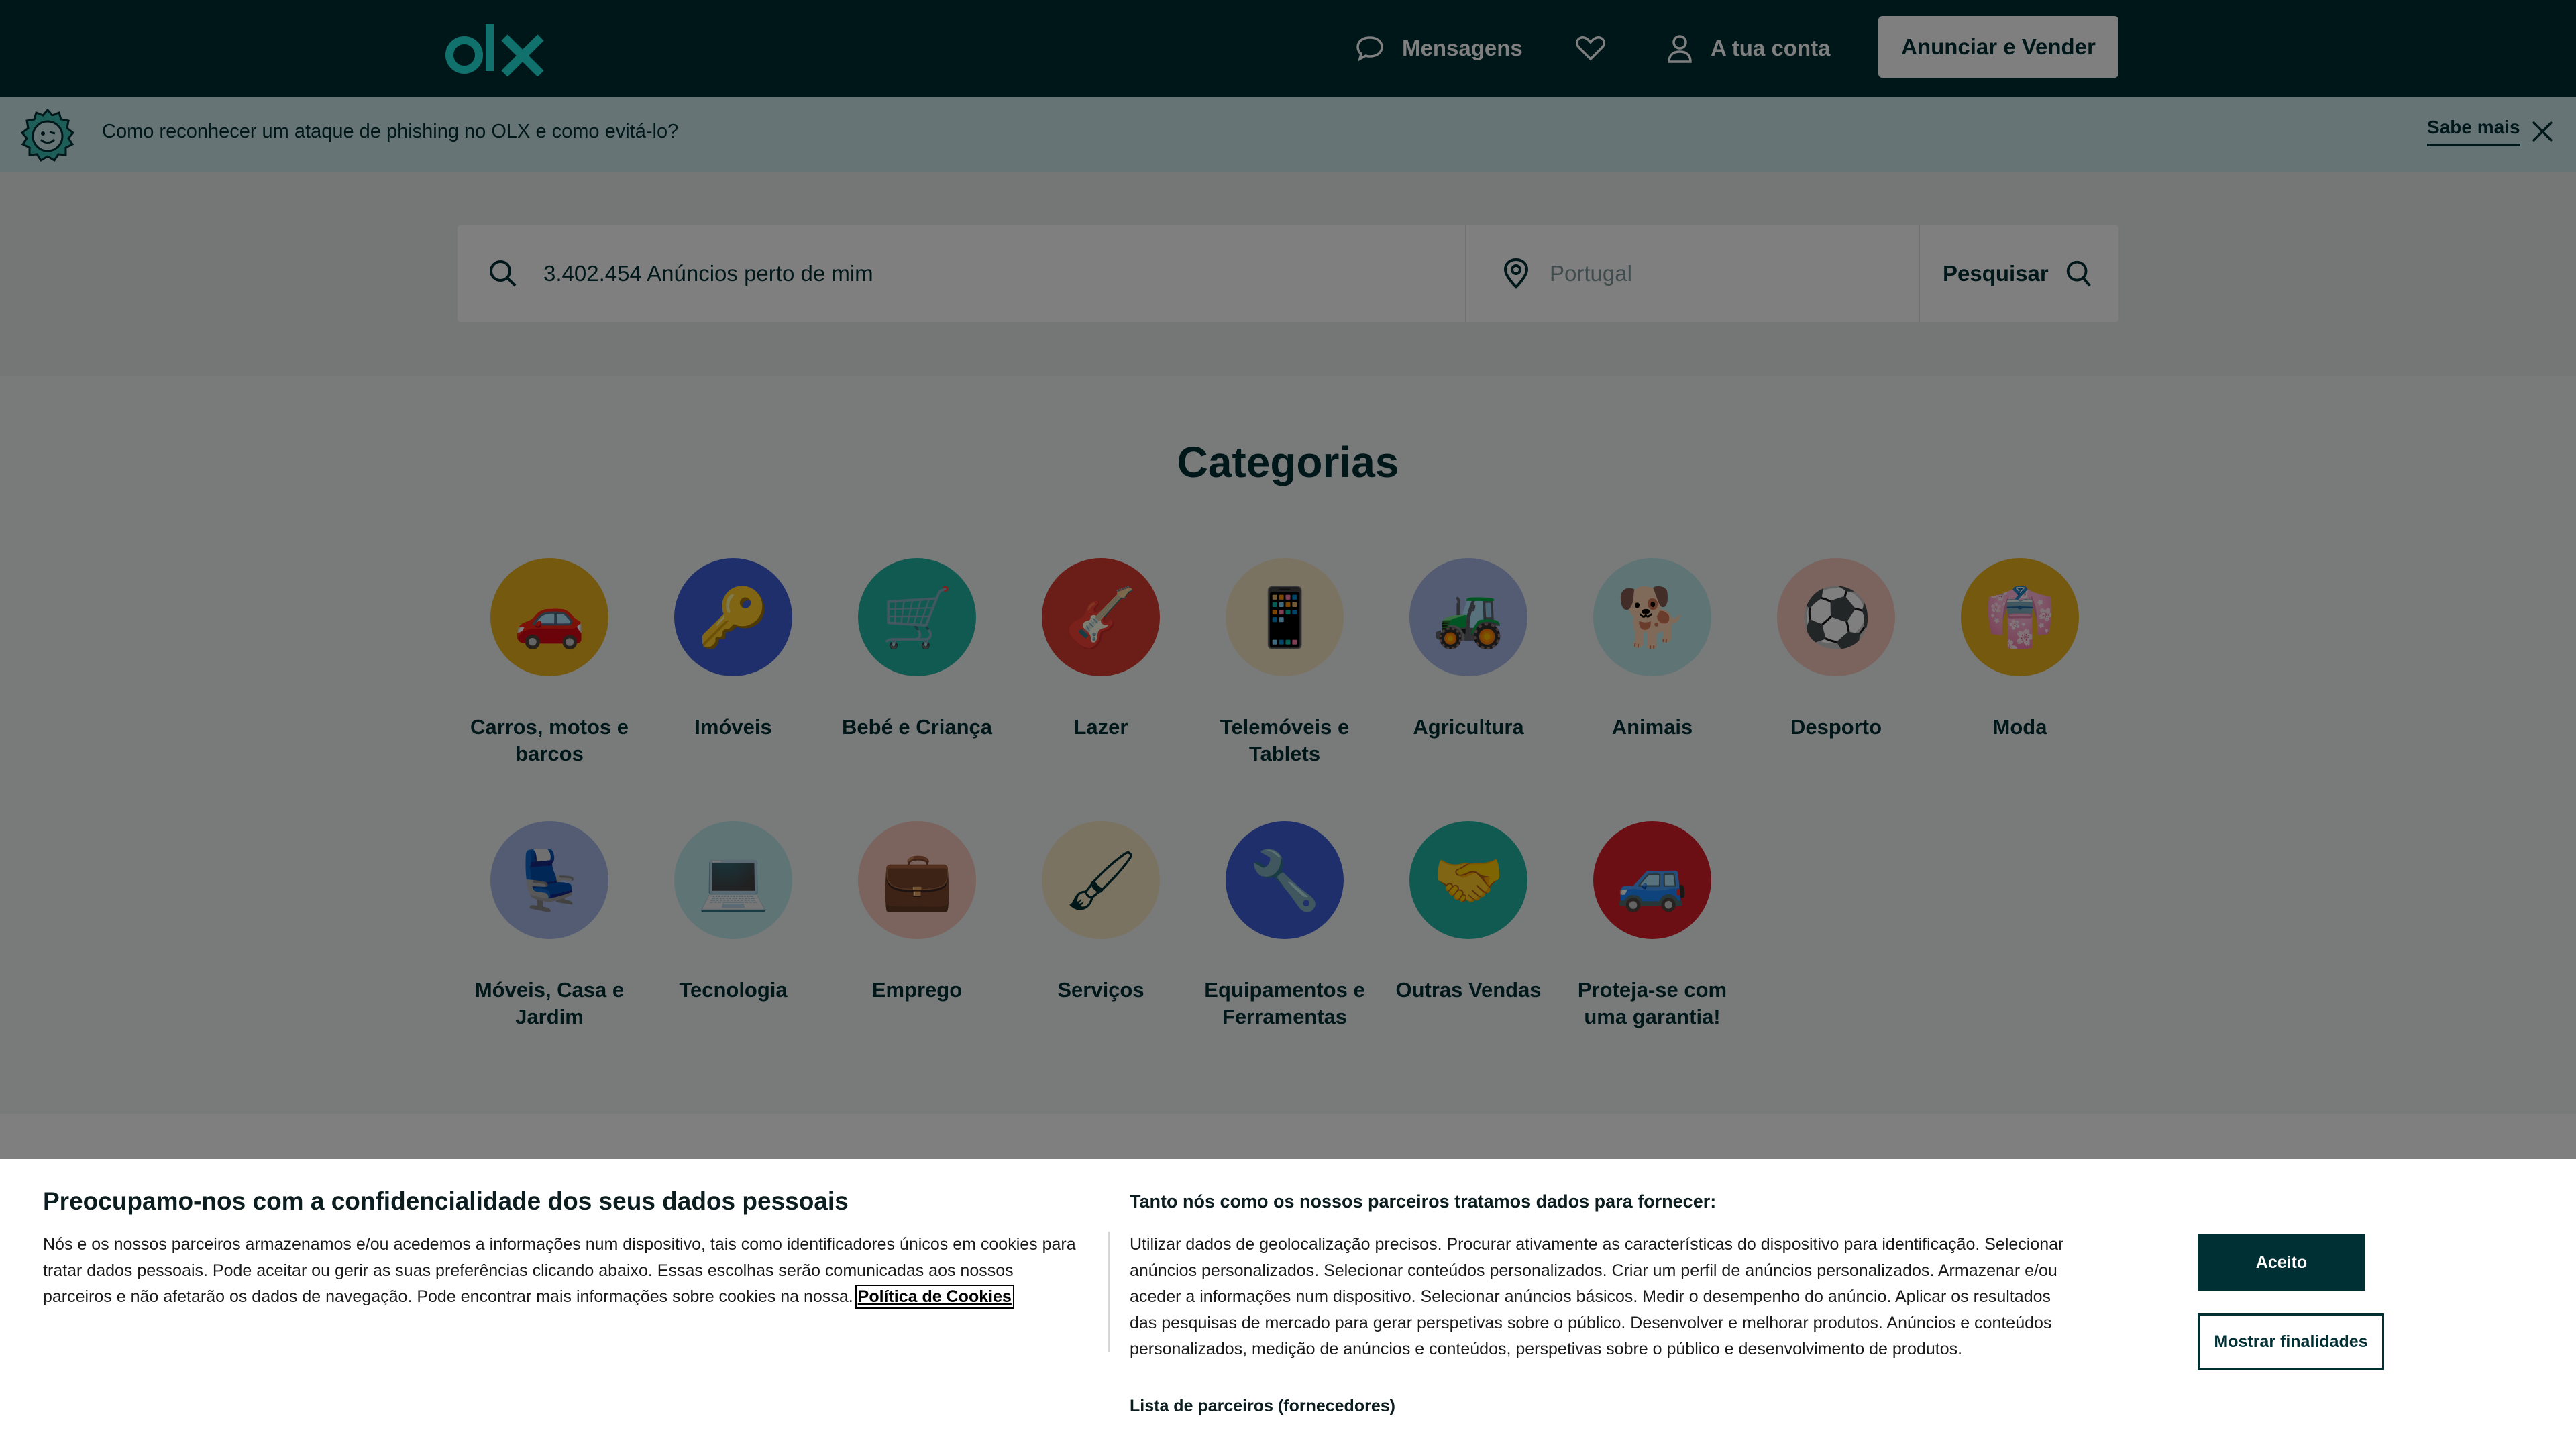 The image size is (2576, 1449). What do you see at coordinates (1288, 462) in the screenshot?
I see `categories-title: Categorias` at bounding box center [1288, 462].